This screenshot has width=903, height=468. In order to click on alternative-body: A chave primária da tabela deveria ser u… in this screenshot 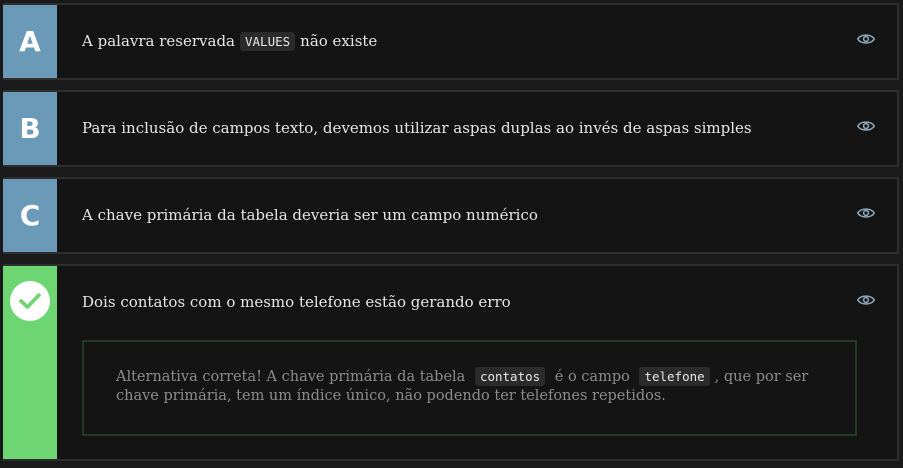, I will do `click(477, 215)`.